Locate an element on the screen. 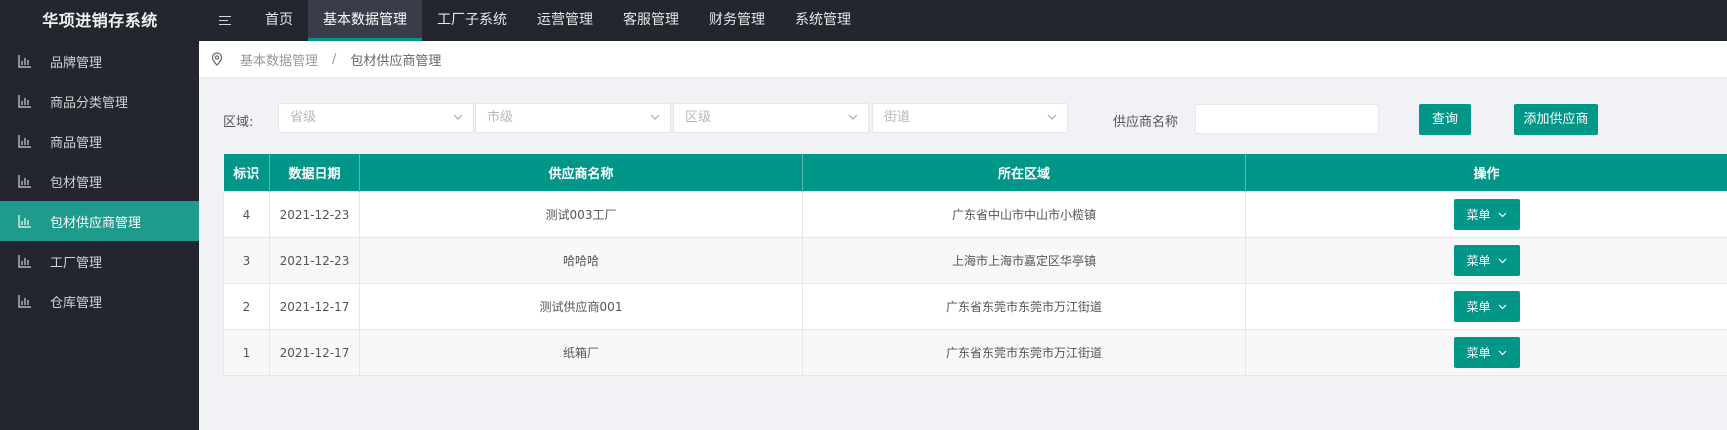 The image size is (1727, 430). cell-region: 上海市上海市嘉定区华亭镇 is located at coordinates (1024, 260).